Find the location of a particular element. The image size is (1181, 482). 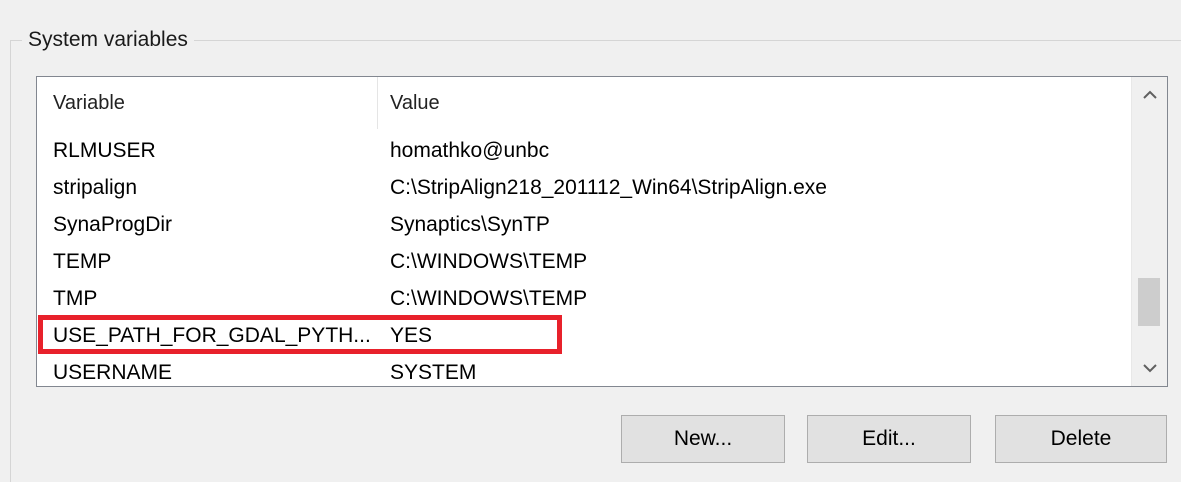

chevron-up-icon is located at coordinates (1149, 95).